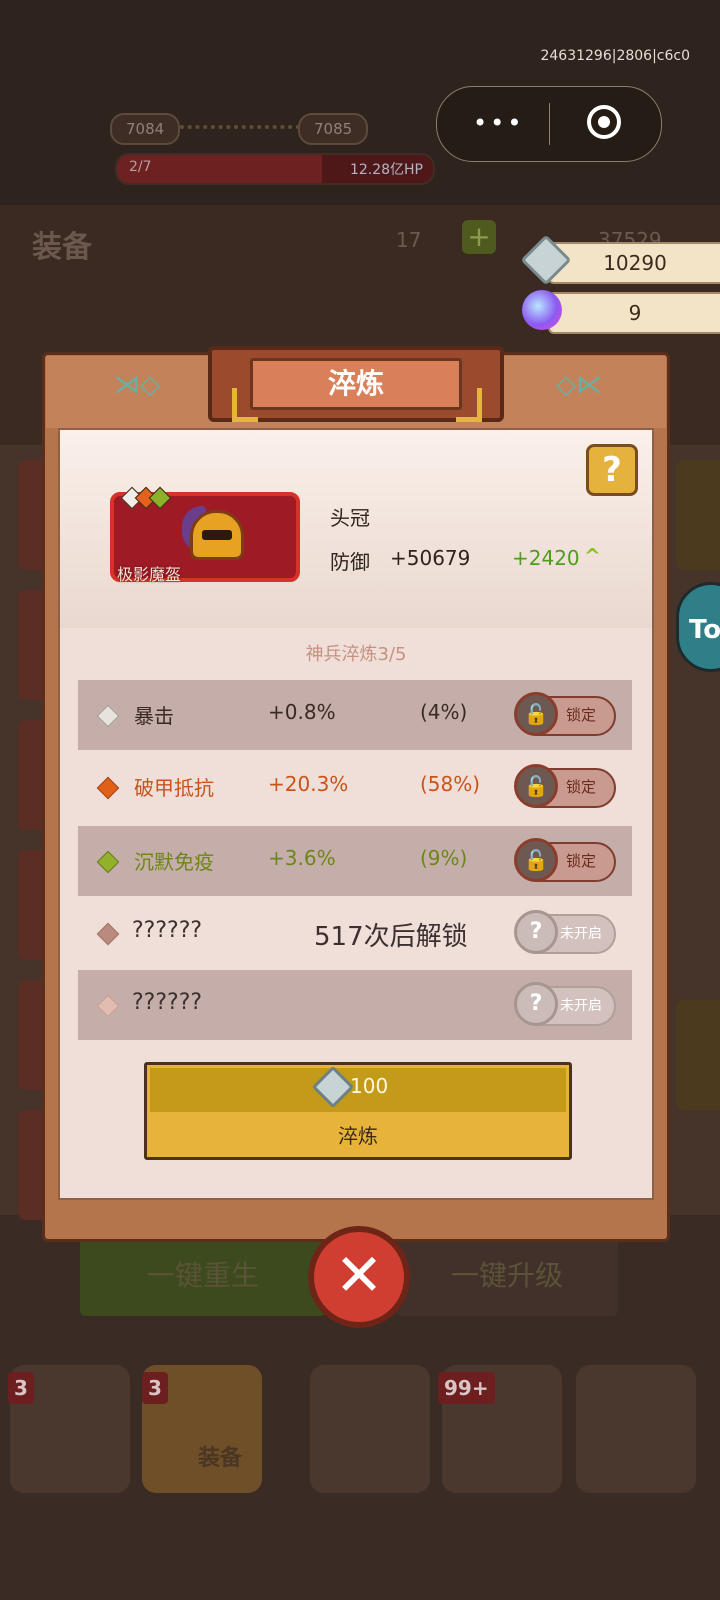 This screenshot has width=720, height=1600. I want to click on stat-bonus: +2420, so click(546, 558).